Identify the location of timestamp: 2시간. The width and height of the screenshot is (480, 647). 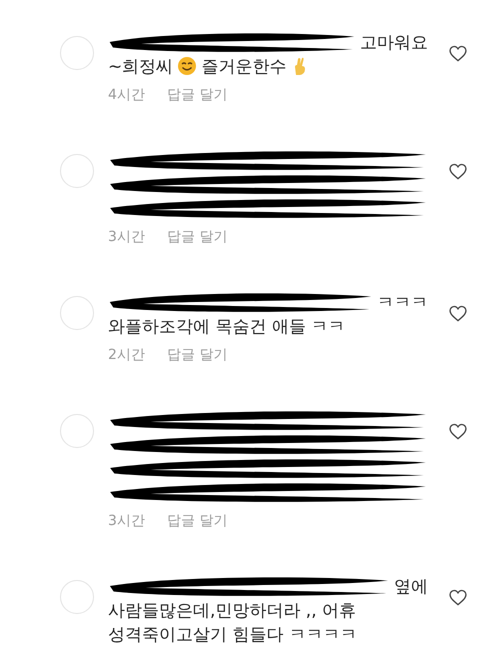
(126, 355).